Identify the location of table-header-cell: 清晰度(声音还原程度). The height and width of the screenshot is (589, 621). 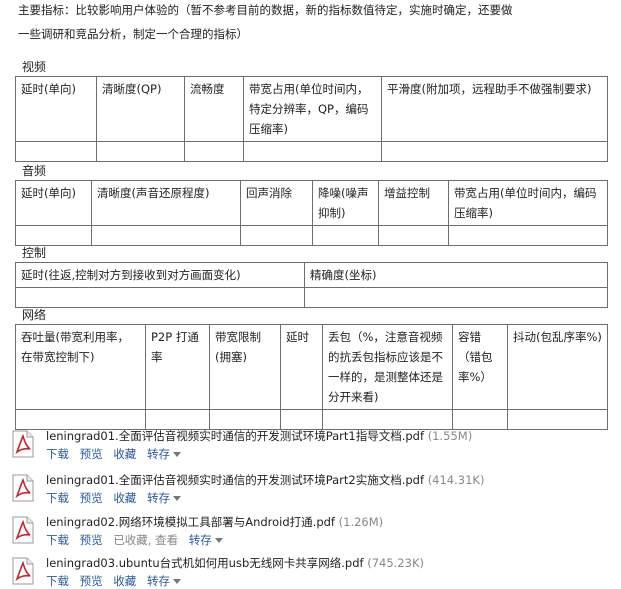
(166, 203).